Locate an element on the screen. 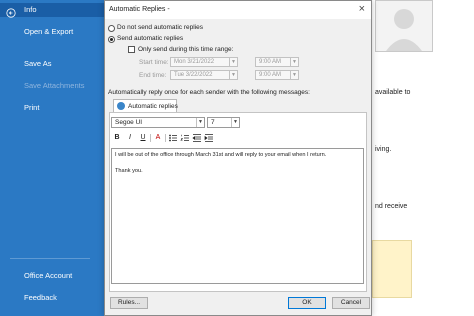 This screenshot has height=316, width=474. message-line is located at coordinates (237, 163).